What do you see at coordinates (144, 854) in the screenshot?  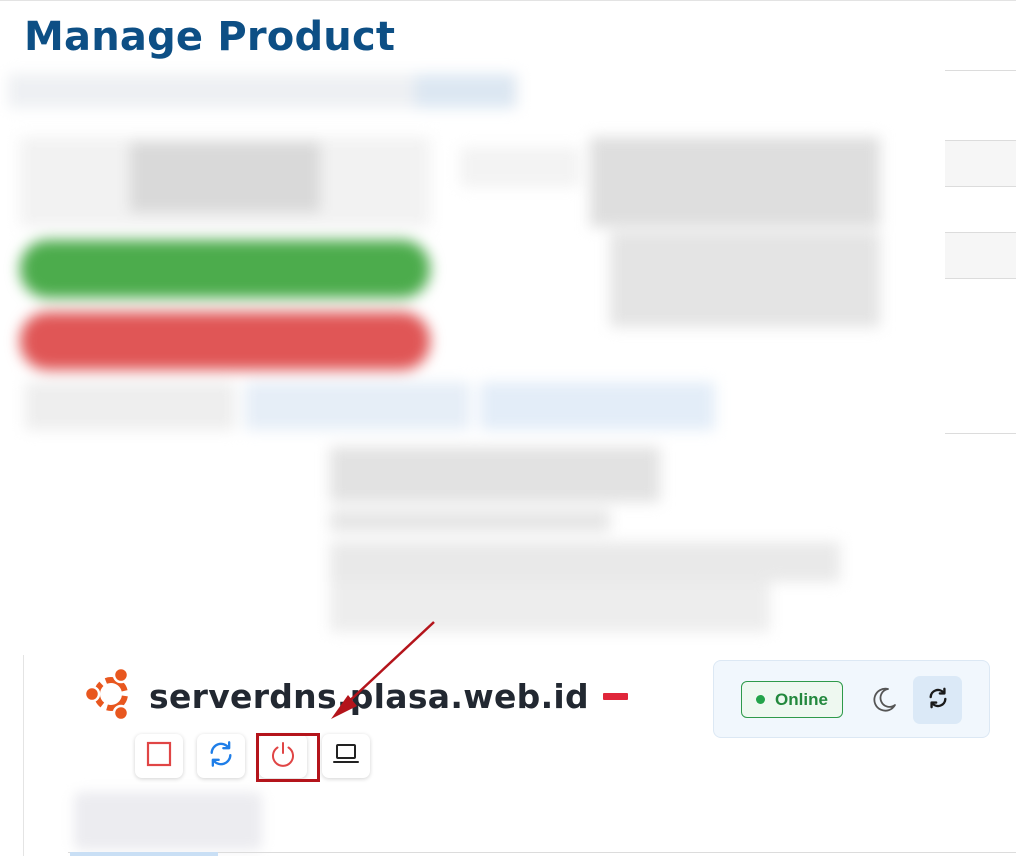 I see `active-tab-indicator` at bounding box center [144, 854].